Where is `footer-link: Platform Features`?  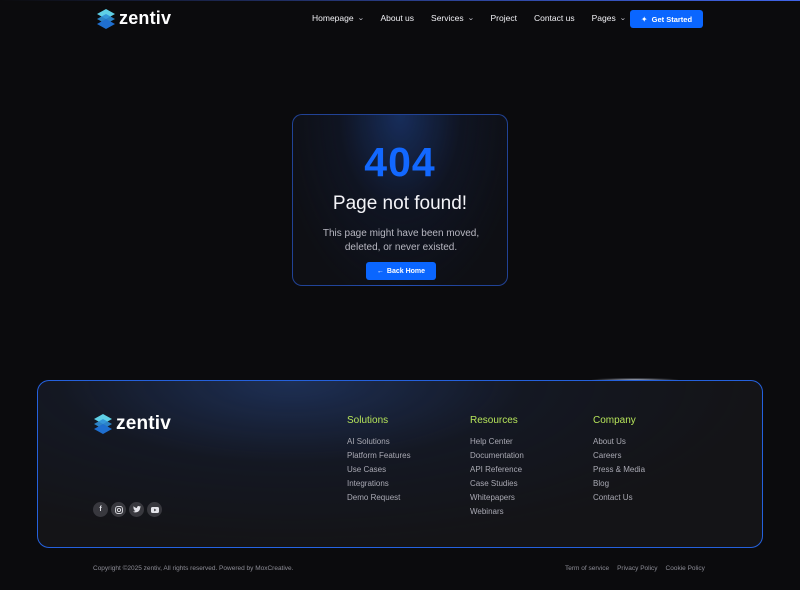 footer-link: Platform Features is located at coordinates (379, 456).